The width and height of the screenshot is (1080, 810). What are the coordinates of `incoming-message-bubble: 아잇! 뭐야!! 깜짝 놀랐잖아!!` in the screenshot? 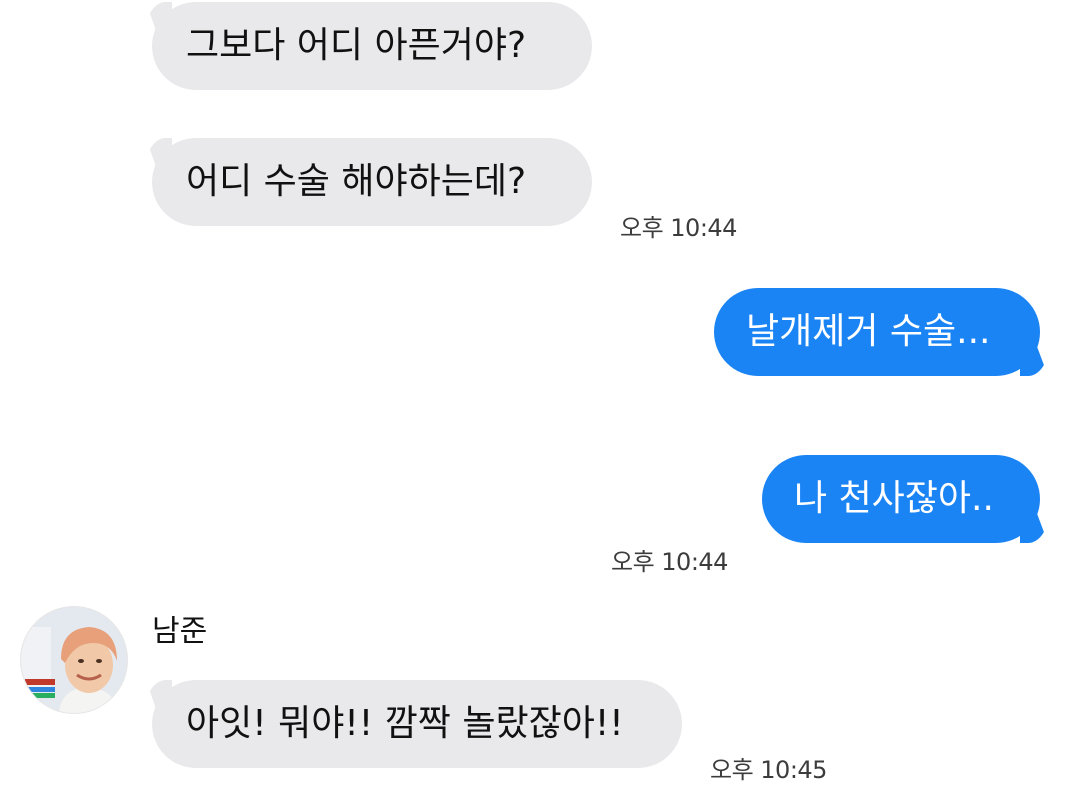 It's located at (417, 724).